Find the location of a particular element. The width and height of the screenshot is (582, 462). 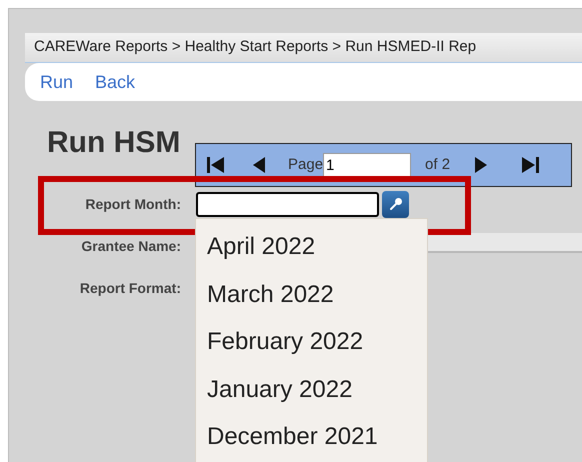

toolbar-link: Run is located at coordinates (57, 82).